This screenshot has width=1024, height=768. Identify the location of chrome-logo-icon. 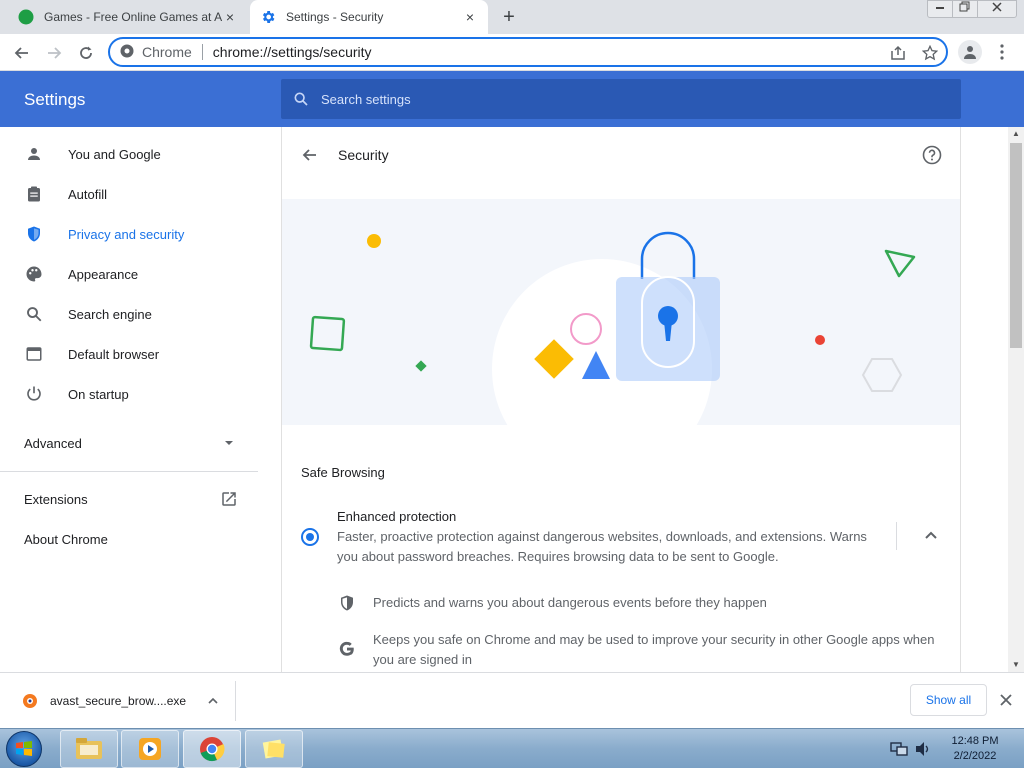
(212, 749).